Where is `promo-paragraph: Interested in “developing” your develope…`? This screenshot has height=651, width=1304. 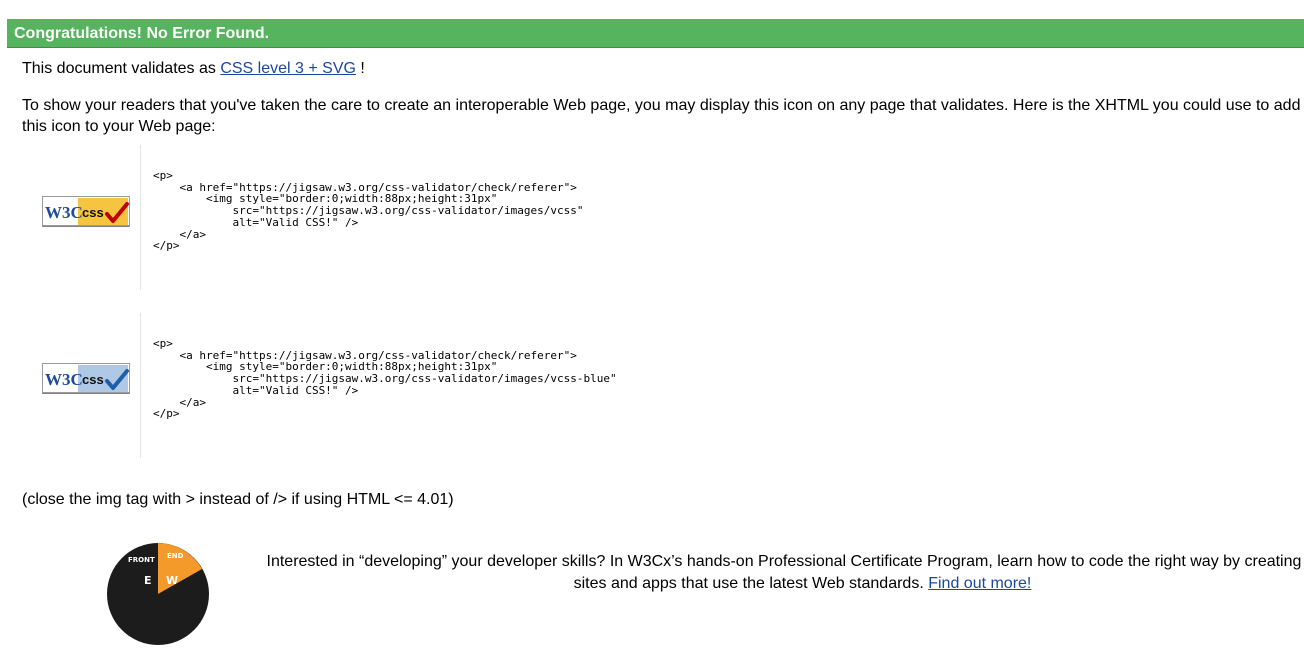 promo-paragraph: Interested in “developing” your develope… is located at coordinates (782, 573).